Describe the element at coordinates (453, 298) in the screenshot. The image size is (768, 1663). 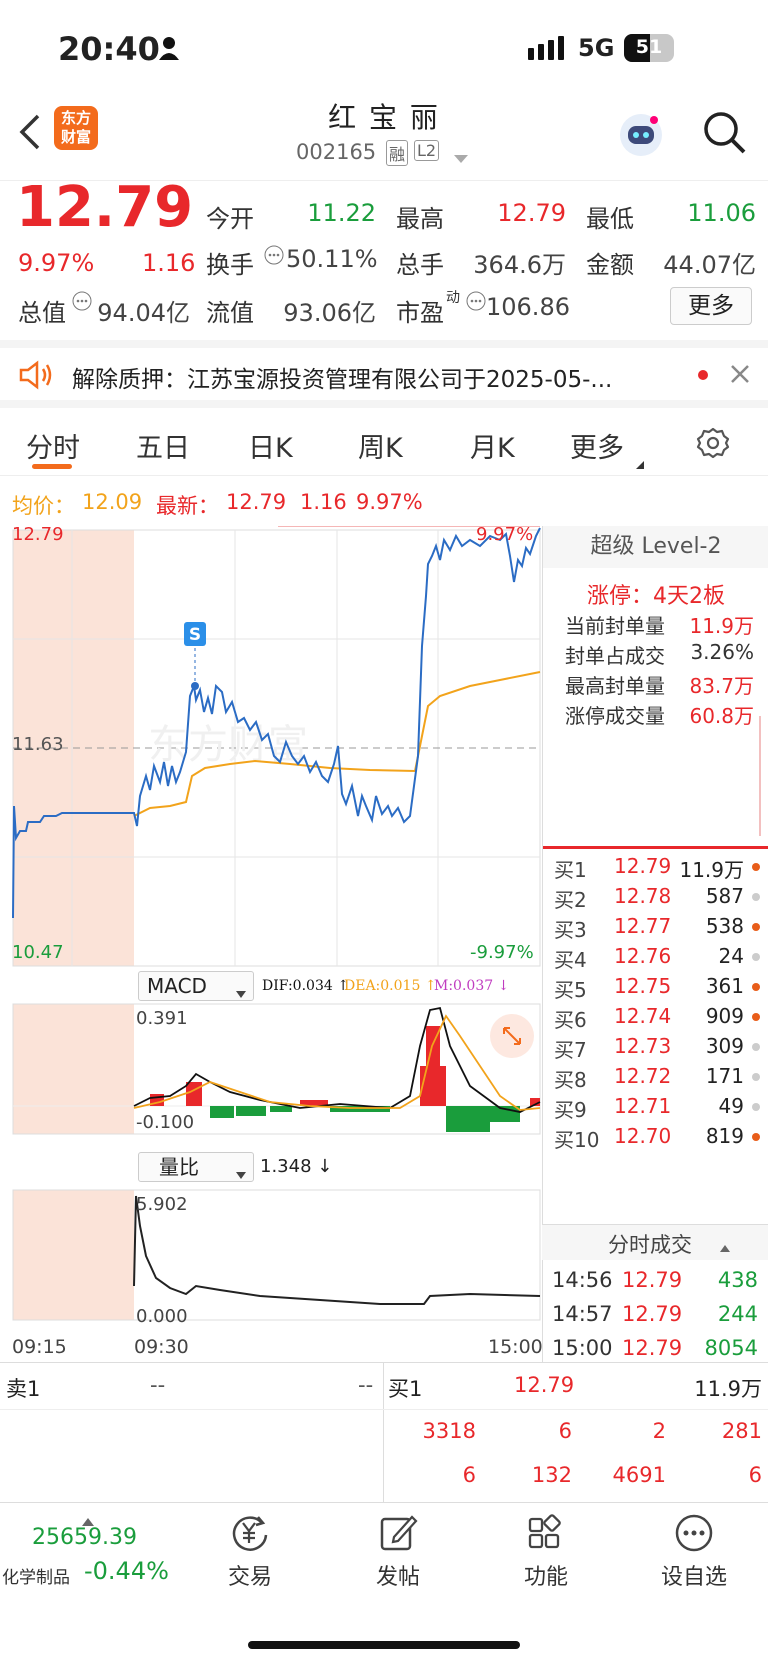
I see `pe-dynamic-mark: 动` at that location.